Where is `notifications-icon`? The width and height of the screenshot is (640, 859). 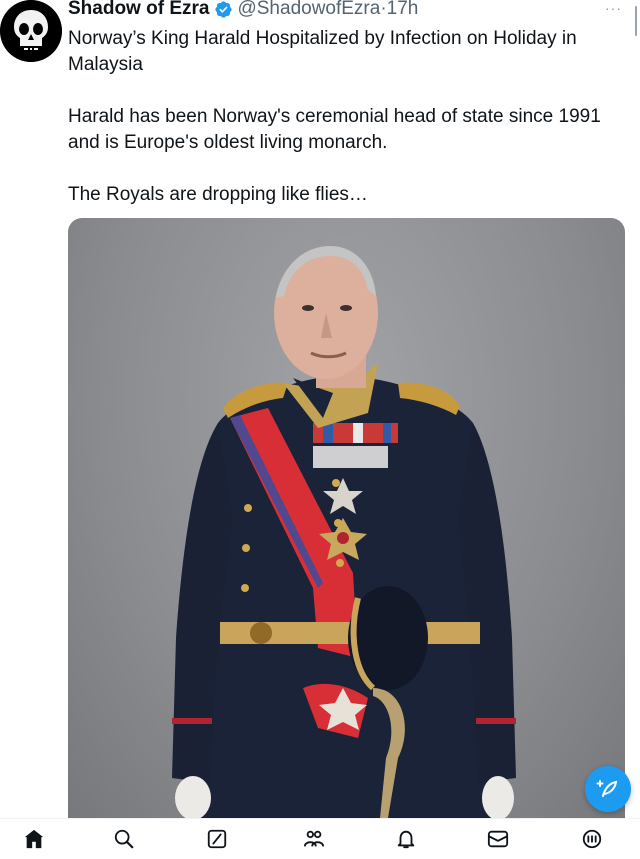
notifications-icon is located at coordinates (406, 839).